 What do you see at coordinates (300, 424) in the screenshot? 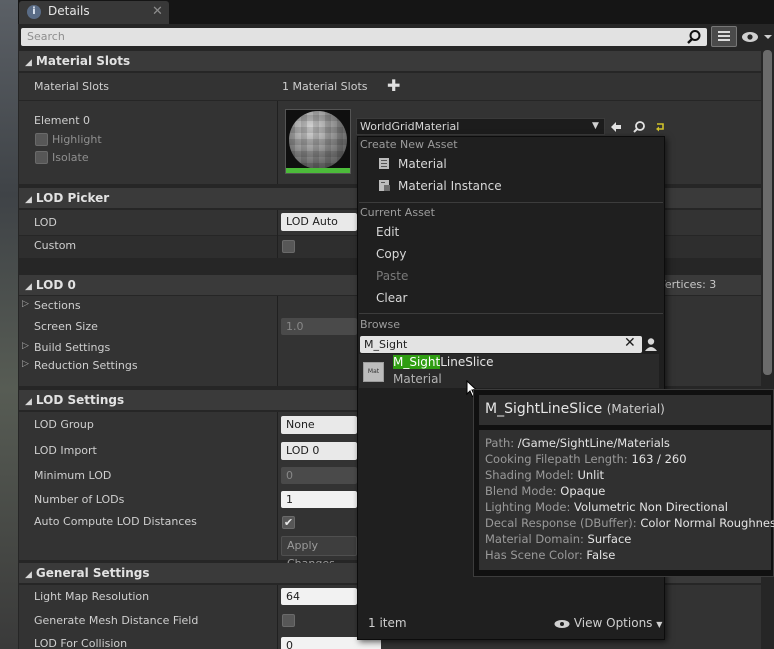
I see `lod-group-value: None` at bounding box center [300, 424].